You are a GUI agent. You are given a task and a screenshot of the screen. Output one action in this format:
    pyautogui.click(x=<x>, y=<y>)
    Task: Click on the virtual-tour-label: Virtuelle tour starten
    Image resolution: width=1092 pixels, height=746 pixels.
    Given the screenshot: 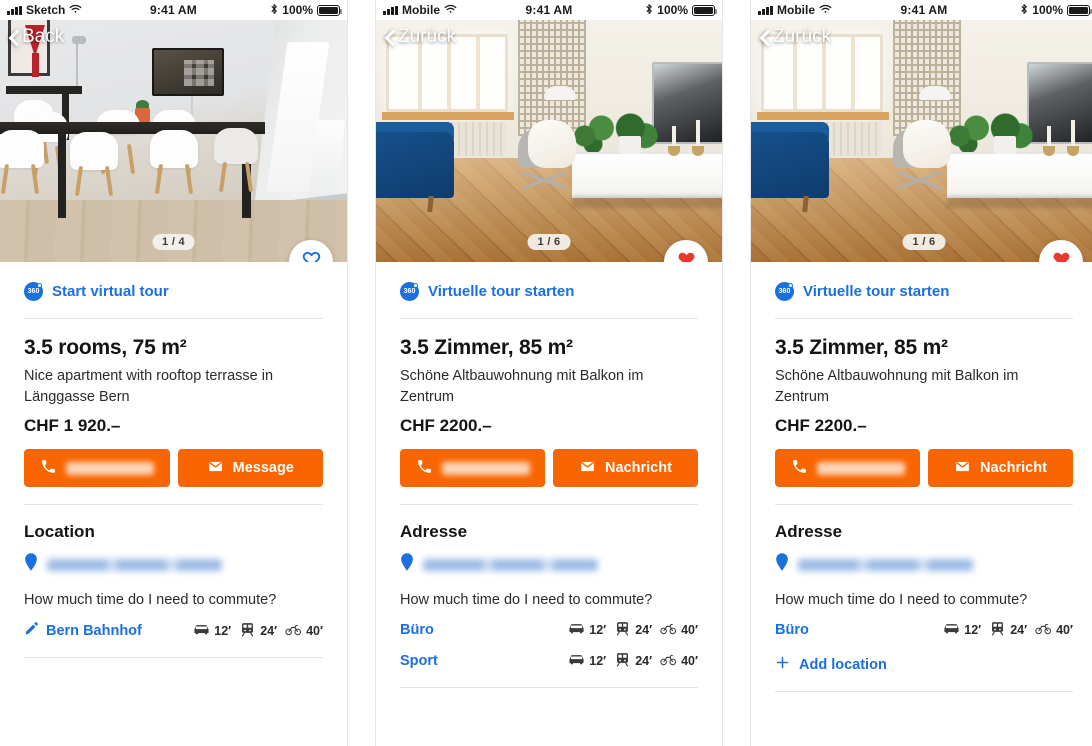 What is the action you would take?
    pyautogui.click(x=501, y=291)
    